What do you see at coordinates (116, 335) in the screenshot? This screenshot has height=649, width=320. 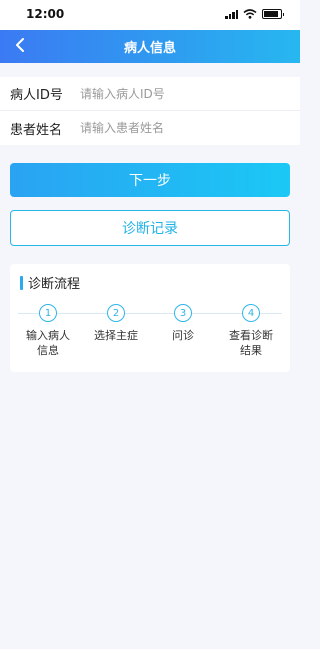 I see `step-label: 选择主症` at bounding box center [116, 335].